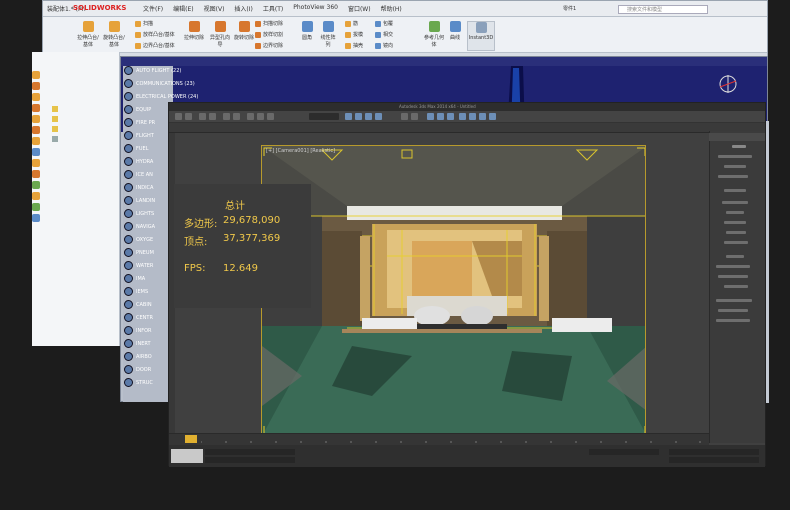  What do you see at coordinates (624, 452) in the screenshot?
I see `coordinate-fields` at bounding box center [624, 452].